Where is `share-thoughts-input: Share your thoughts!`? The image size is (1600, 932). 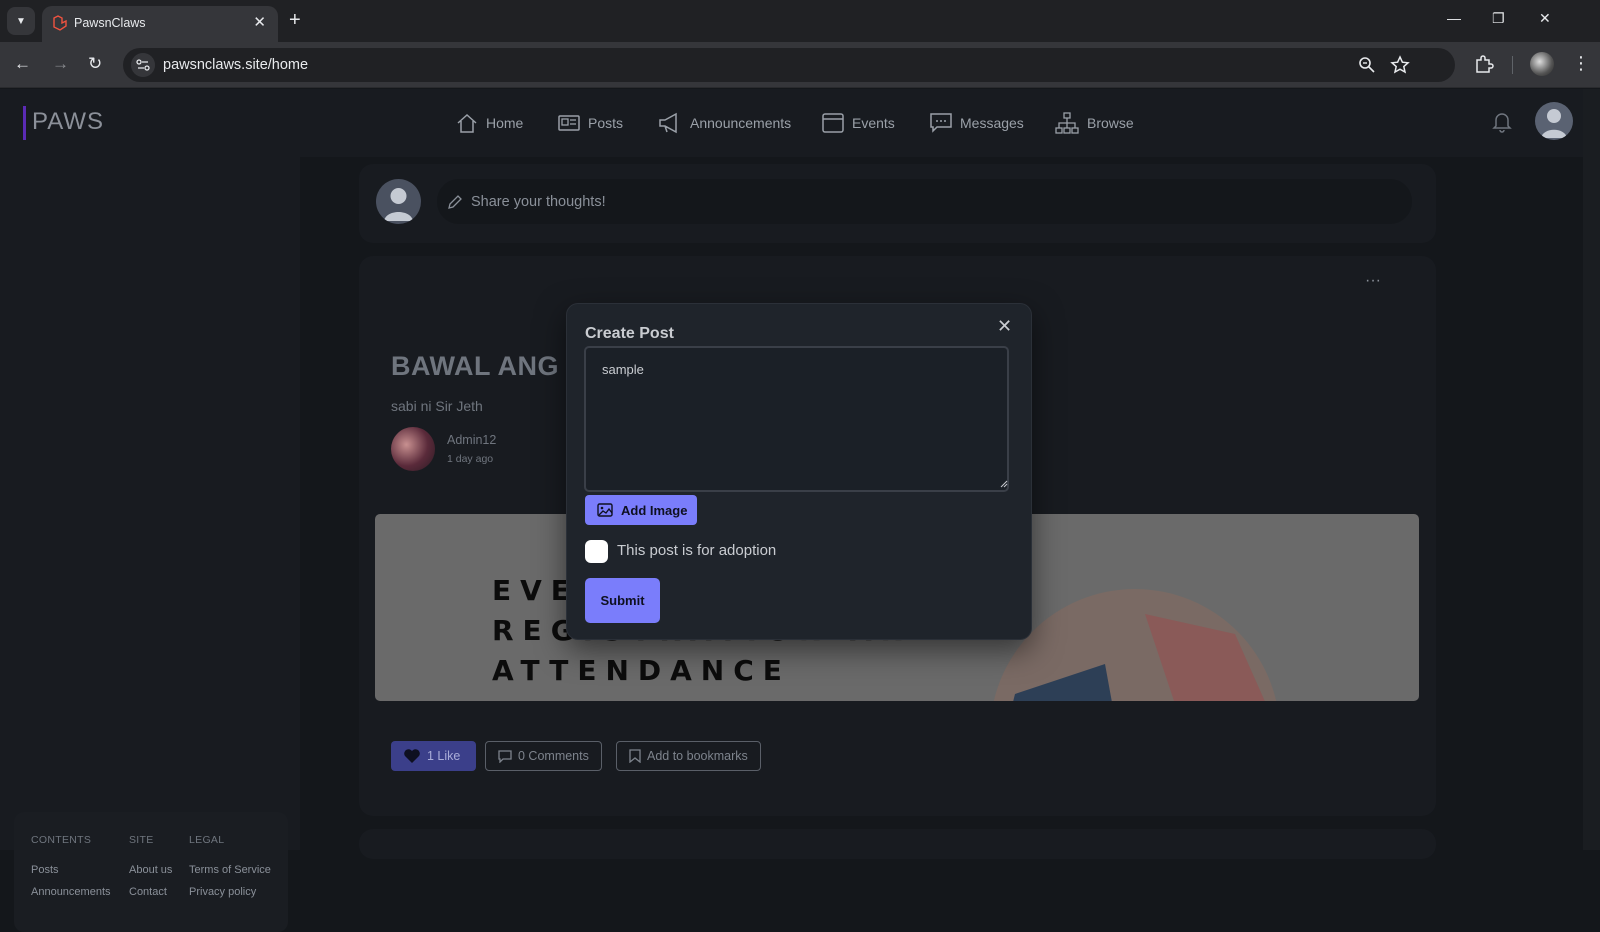
share-thoughts-input: Share your thoughts! is located at coordinates (924, 201).